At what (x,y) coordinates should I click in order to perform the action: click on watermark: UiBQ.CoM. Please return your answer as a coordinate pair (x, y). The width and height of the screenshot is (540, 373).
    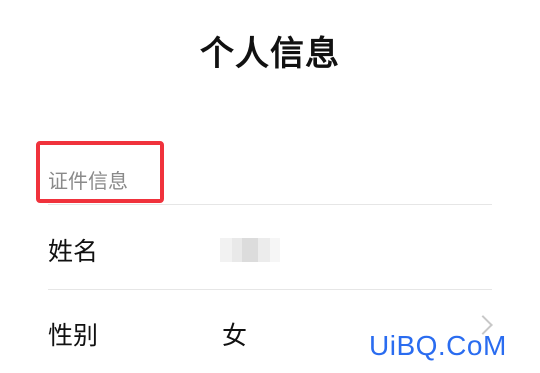
    Looking at the image, I should click on (438, 345).